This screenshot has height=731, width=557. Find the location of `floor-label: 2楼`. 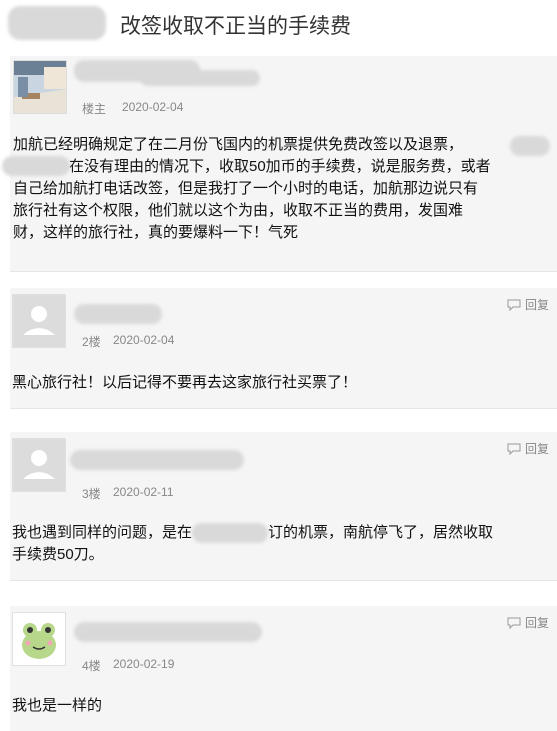

floor-label: 2楼 is located at coordinates (91, 342).